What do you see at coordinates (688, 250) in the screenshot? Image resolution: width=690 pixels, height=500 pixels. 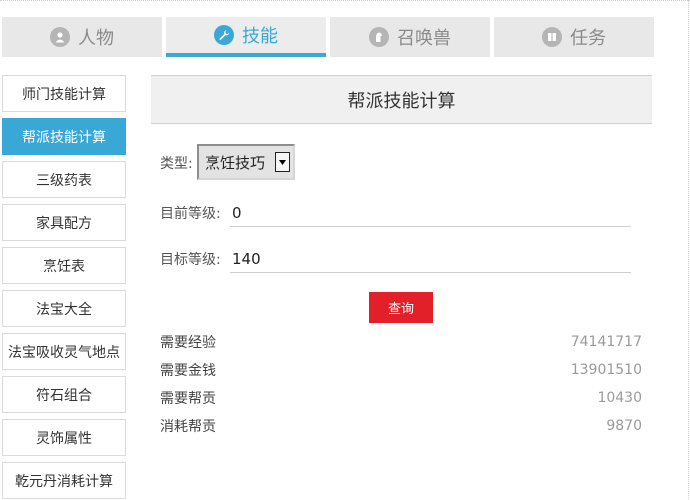 I see `right-border` at bounding box center [688, 250].